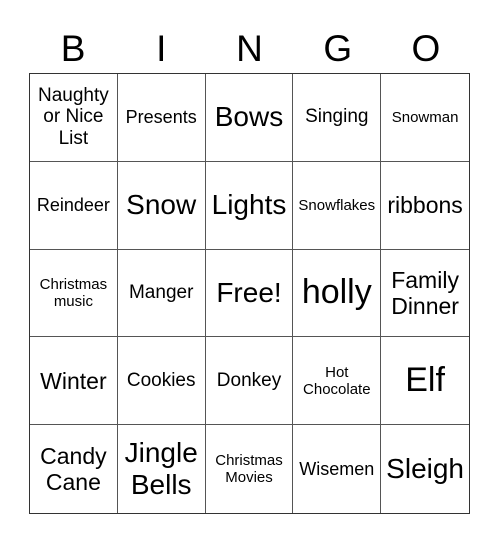 The image size is (500, 544). I want to click on header-letter-o: O, so click(426, 48).